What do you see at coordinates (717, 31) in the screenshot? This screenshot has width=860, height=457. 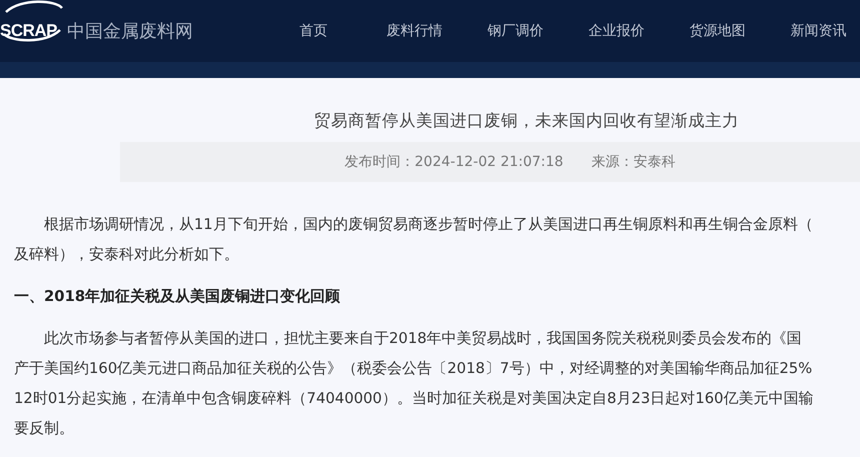 I see `nav-link: 货源地图` at bounding box center [717, 31].